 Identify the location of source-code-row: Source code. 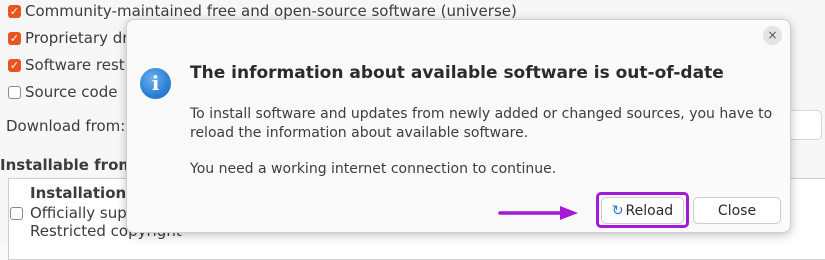
(62, 92).